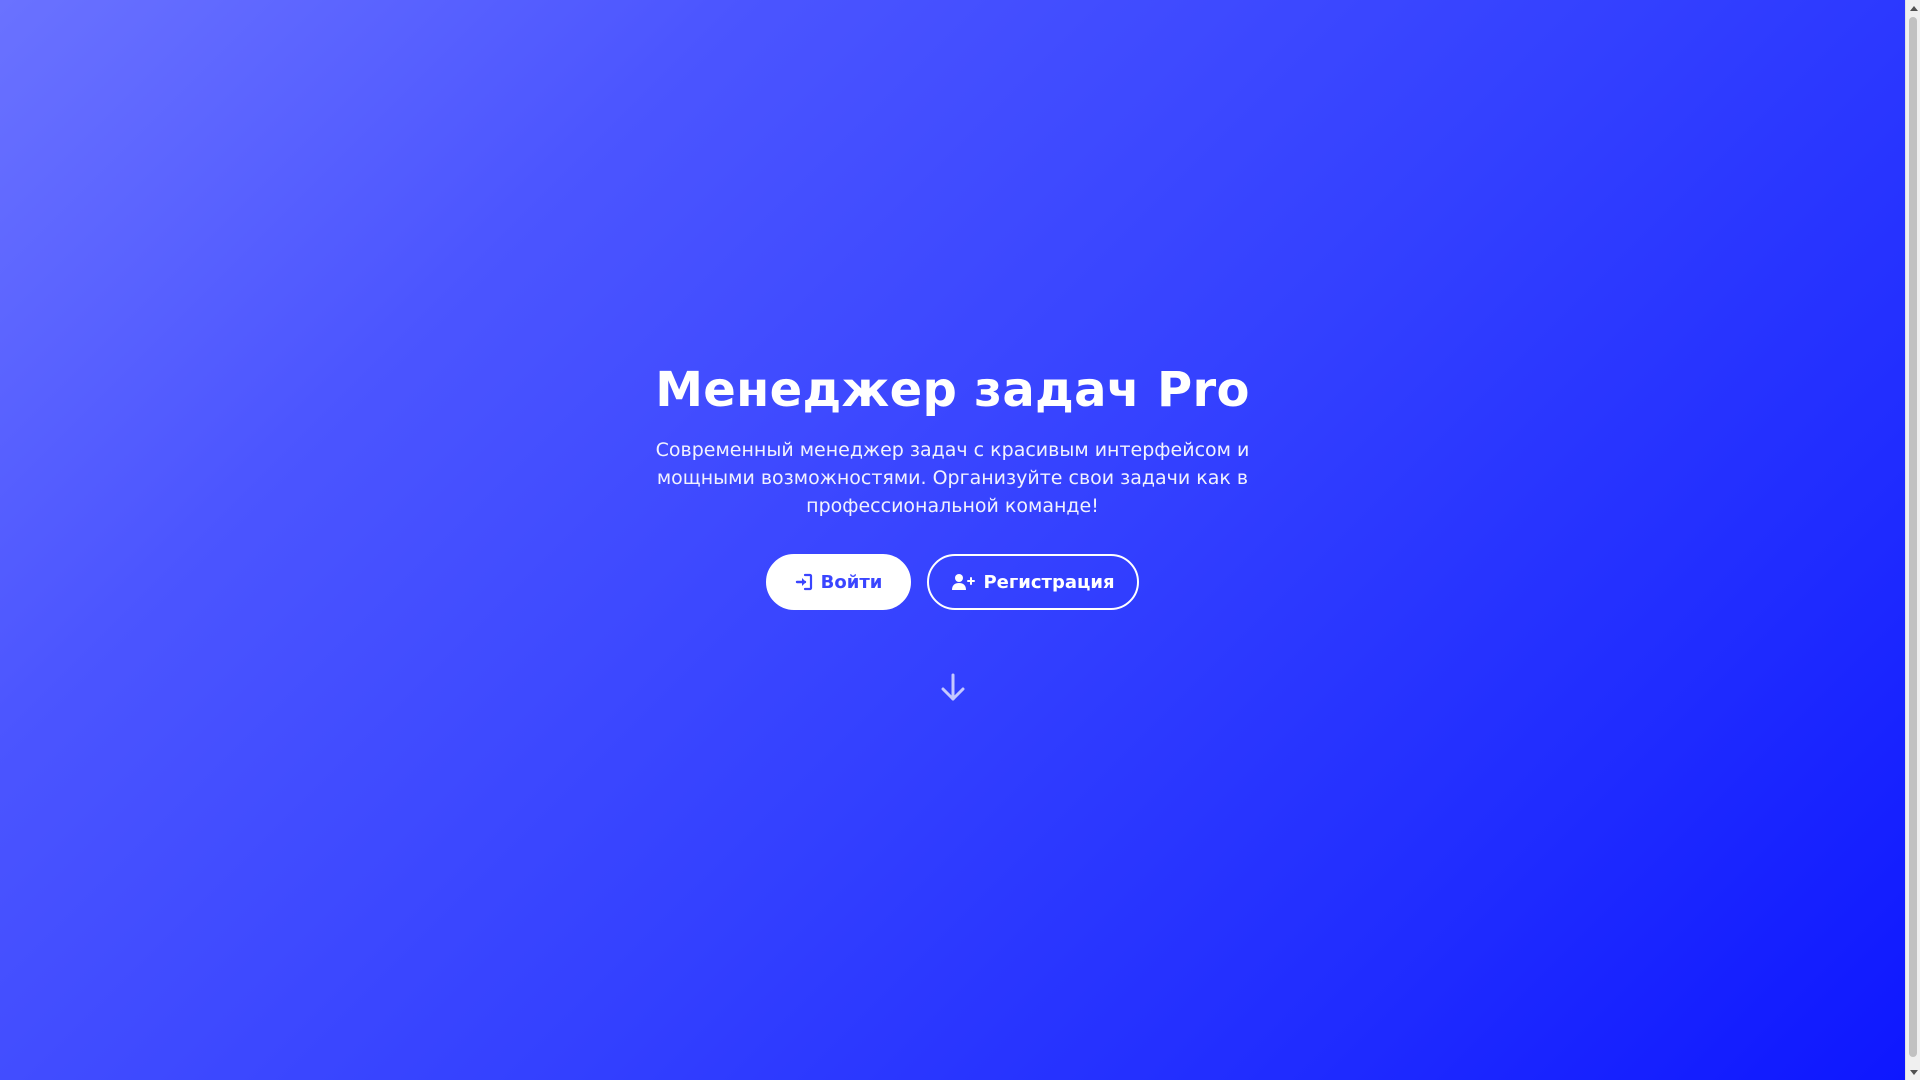 This screenshot has width=1920, height=1080. I want to click on scroll-up-button, so click(1913, 7).